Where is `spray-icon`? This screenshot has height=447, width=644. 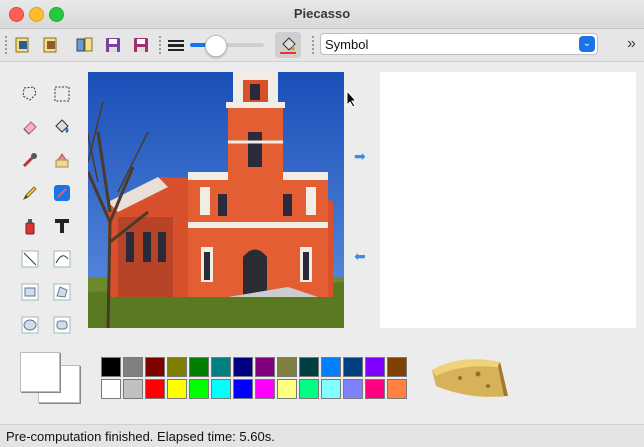 spray-icon is located at coordinates (30, 226).